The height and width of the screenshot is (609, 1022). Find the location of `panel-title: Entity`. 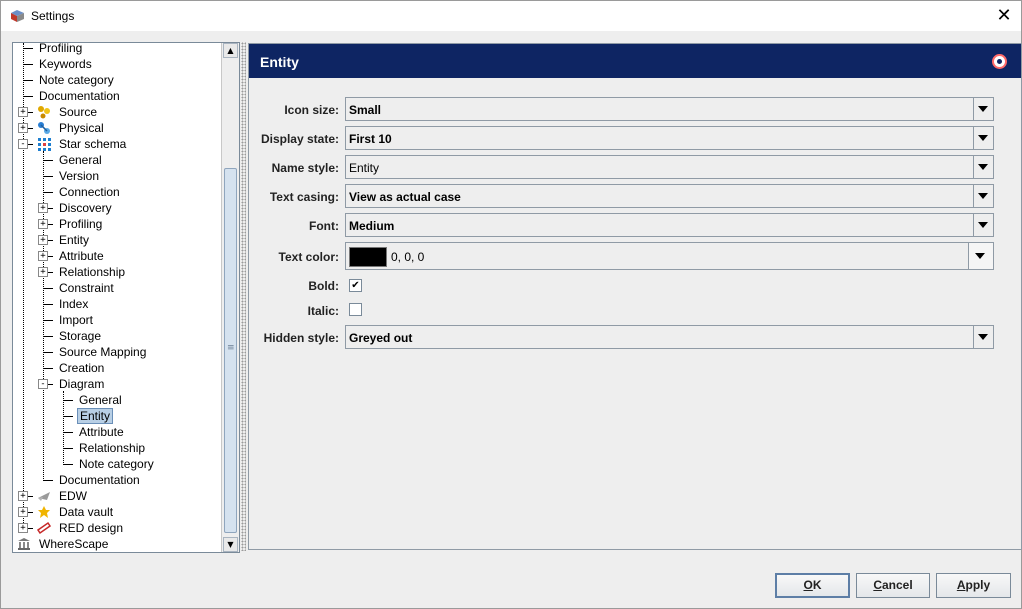

panel-title: Entity is located at coordinates (279, 62).